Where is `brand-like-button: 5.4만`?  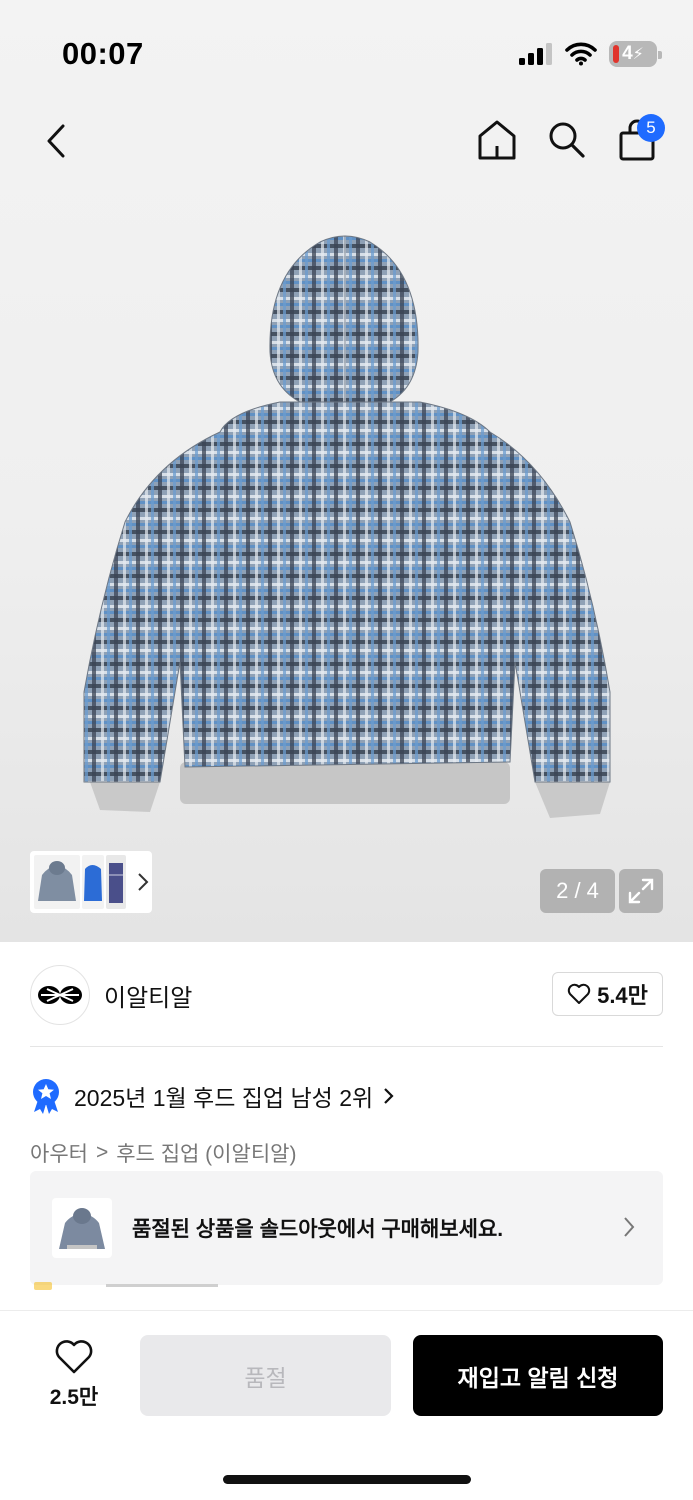 brand-like-button: 5.4만 is located at coordinates (607, 994).